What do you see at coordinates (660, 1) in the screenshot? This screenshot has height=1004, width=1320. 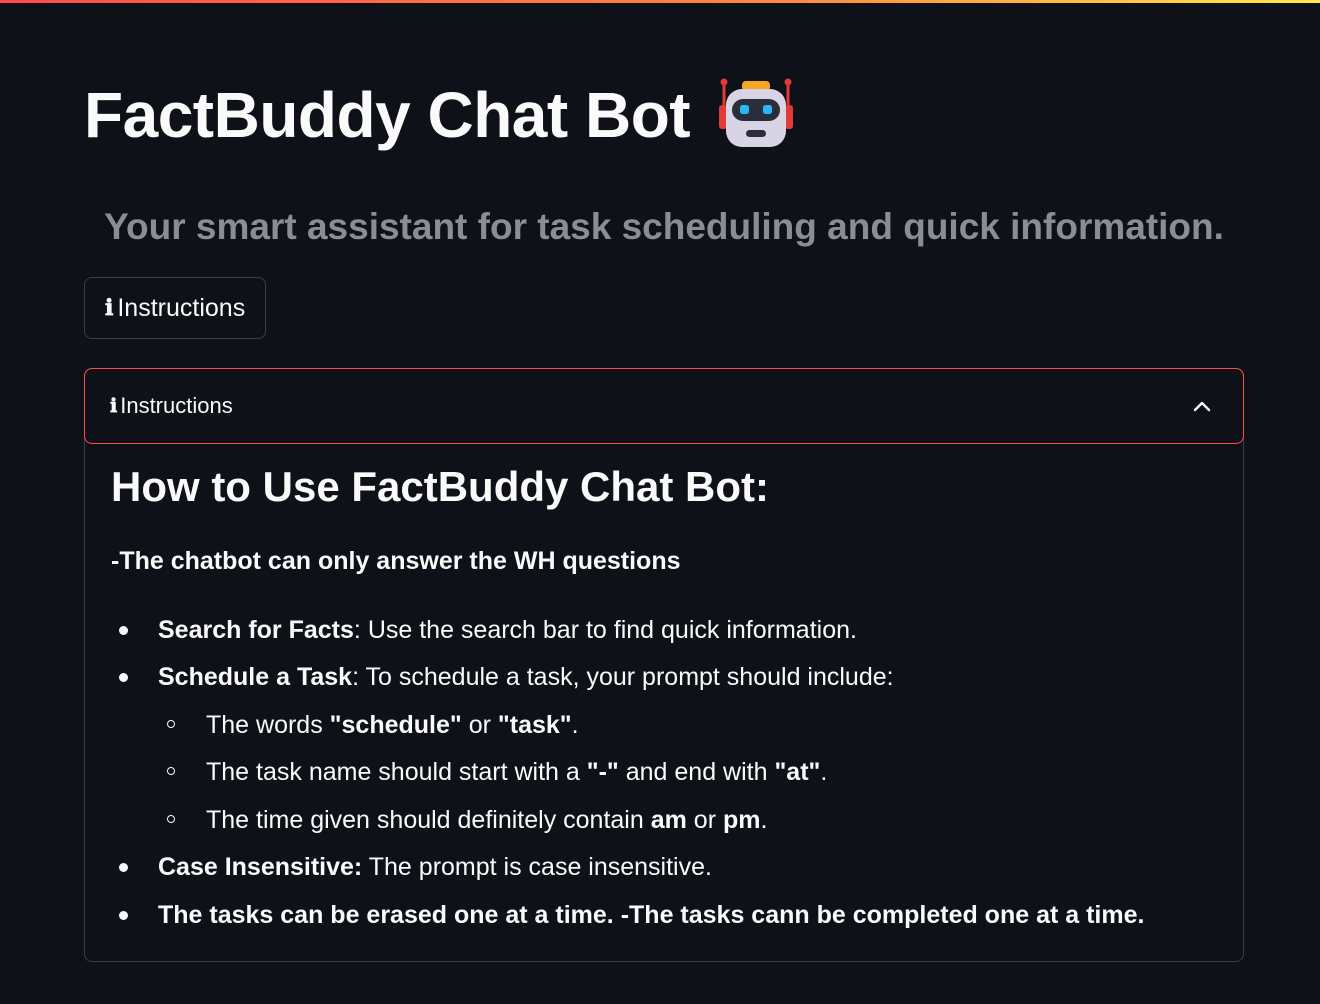 I see `top-decoration-bar` at bounding box center [660, 1].